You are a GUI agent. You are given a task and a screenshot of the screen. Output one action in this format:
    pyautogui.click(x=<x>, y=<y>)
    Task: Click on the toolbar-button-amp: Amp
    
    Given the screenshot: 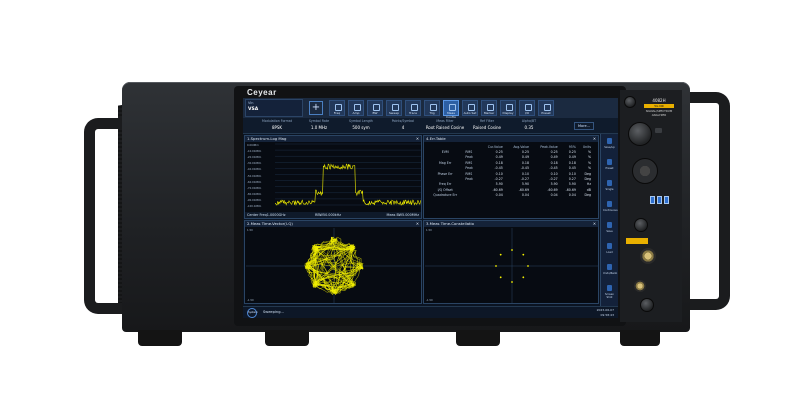 What is the action you would take?
    pyautogui.click(x=356, y=108)
    